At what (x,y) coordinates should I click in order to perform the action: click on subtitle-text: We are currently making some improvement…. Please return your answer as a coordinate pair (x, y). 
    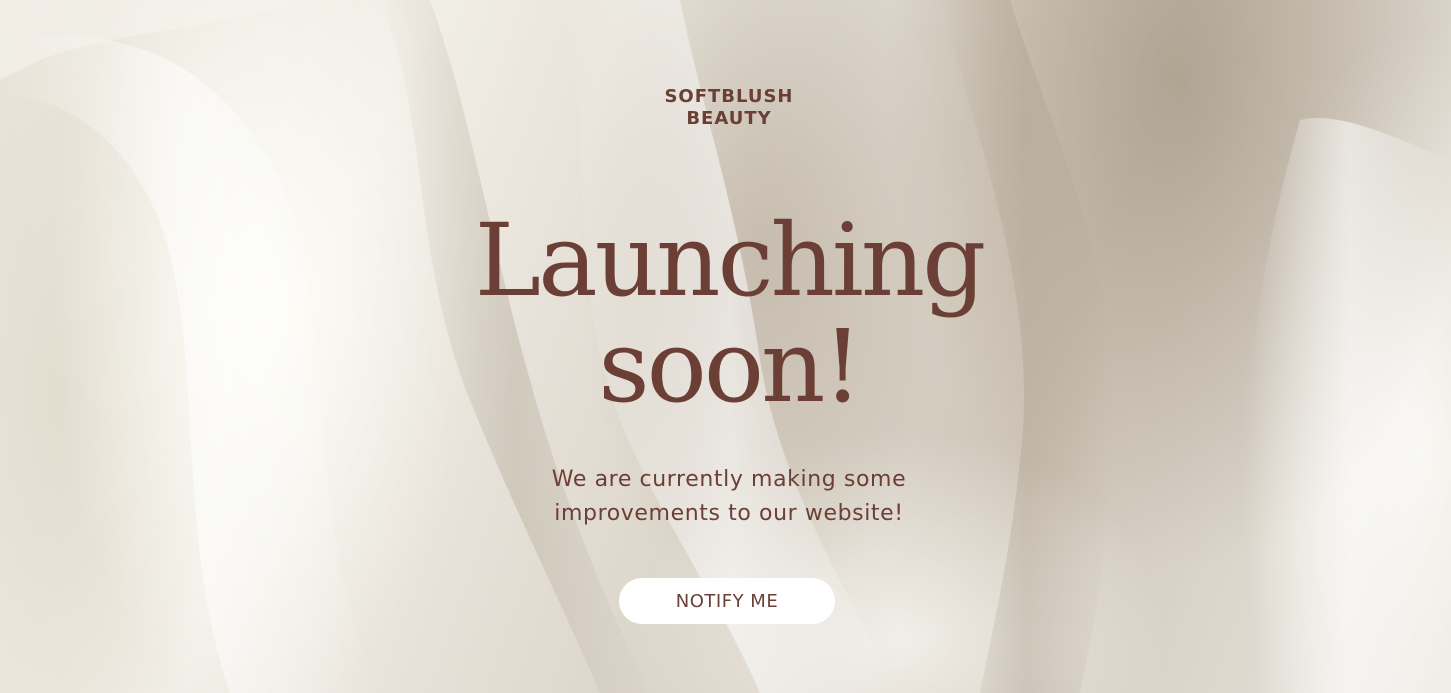
    Looking at the image, I should click on (729, 497).